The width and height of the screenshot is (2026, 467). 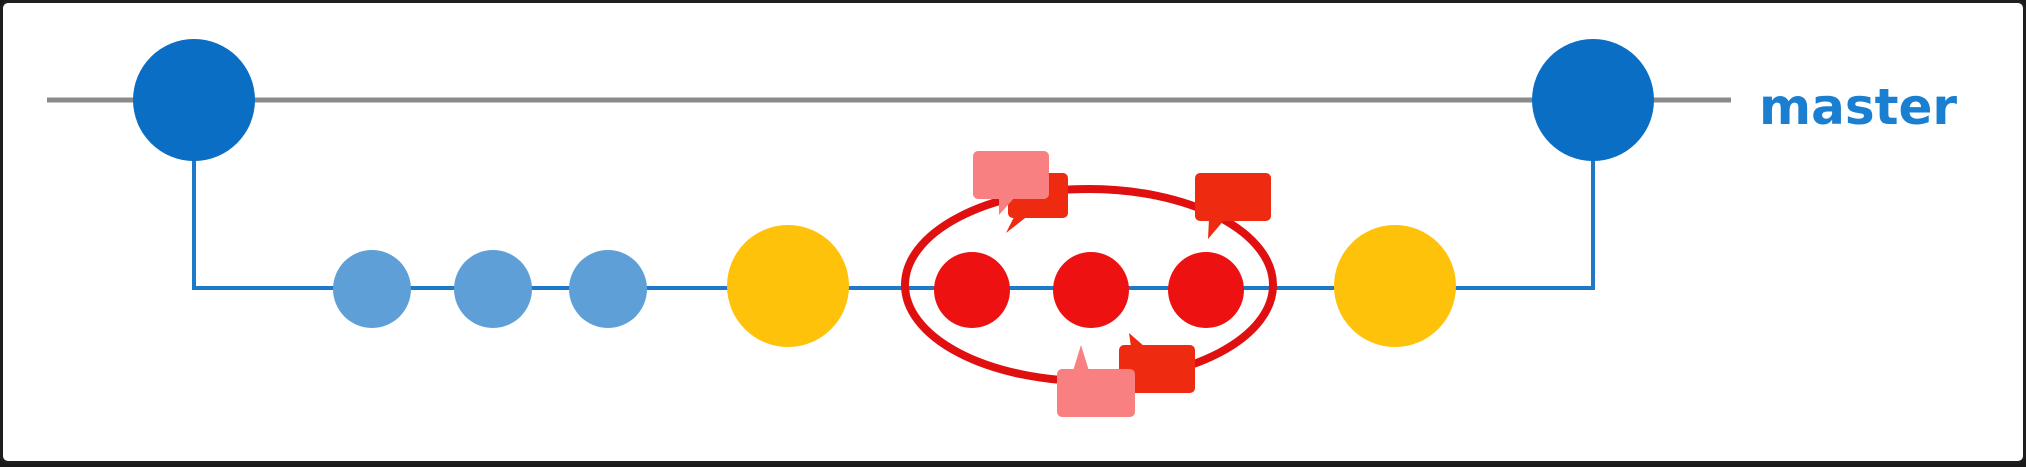 What do you see at coordinates (1593, 100) in the screenshot?
I see `master-commit-end` at bounding box center [1593, 100].